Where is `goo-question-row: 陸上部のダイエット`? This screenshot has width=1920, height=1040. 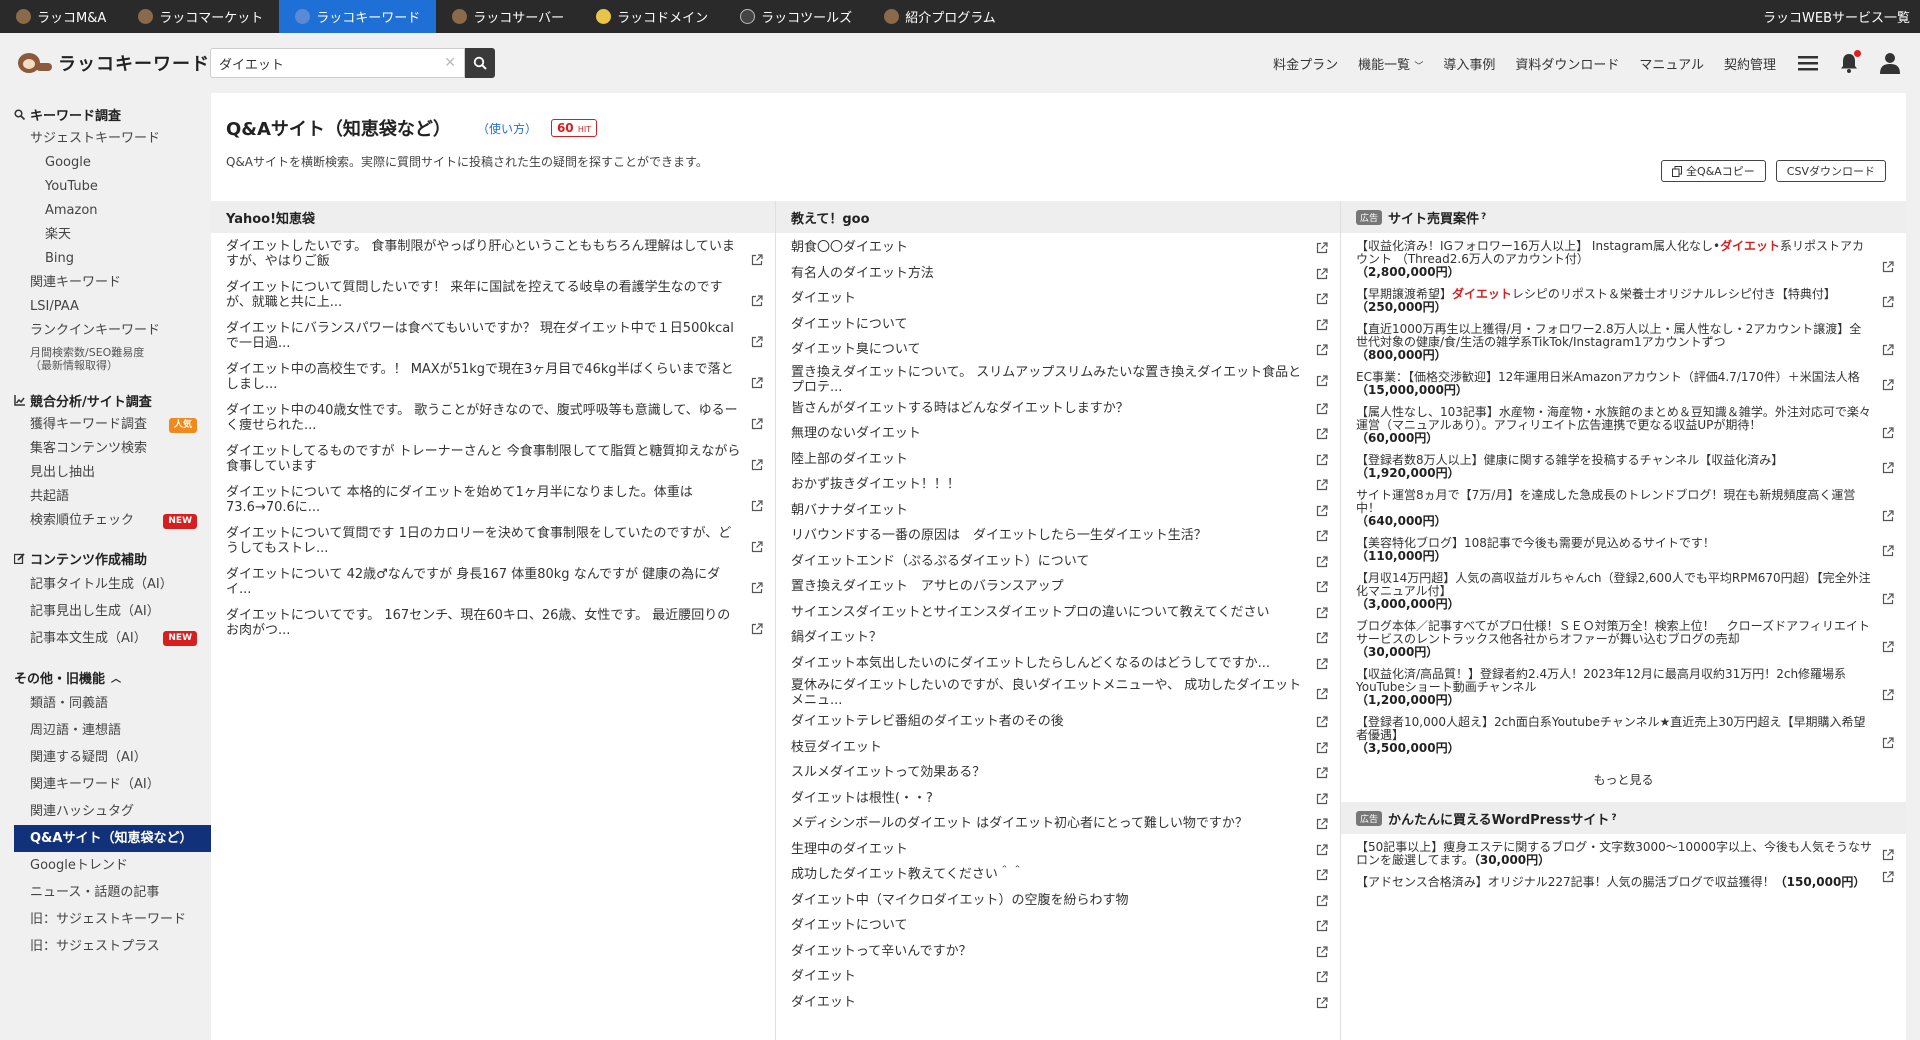 goo-question-row: 陸上部のダイエット is located at coordinates (1058, 460).